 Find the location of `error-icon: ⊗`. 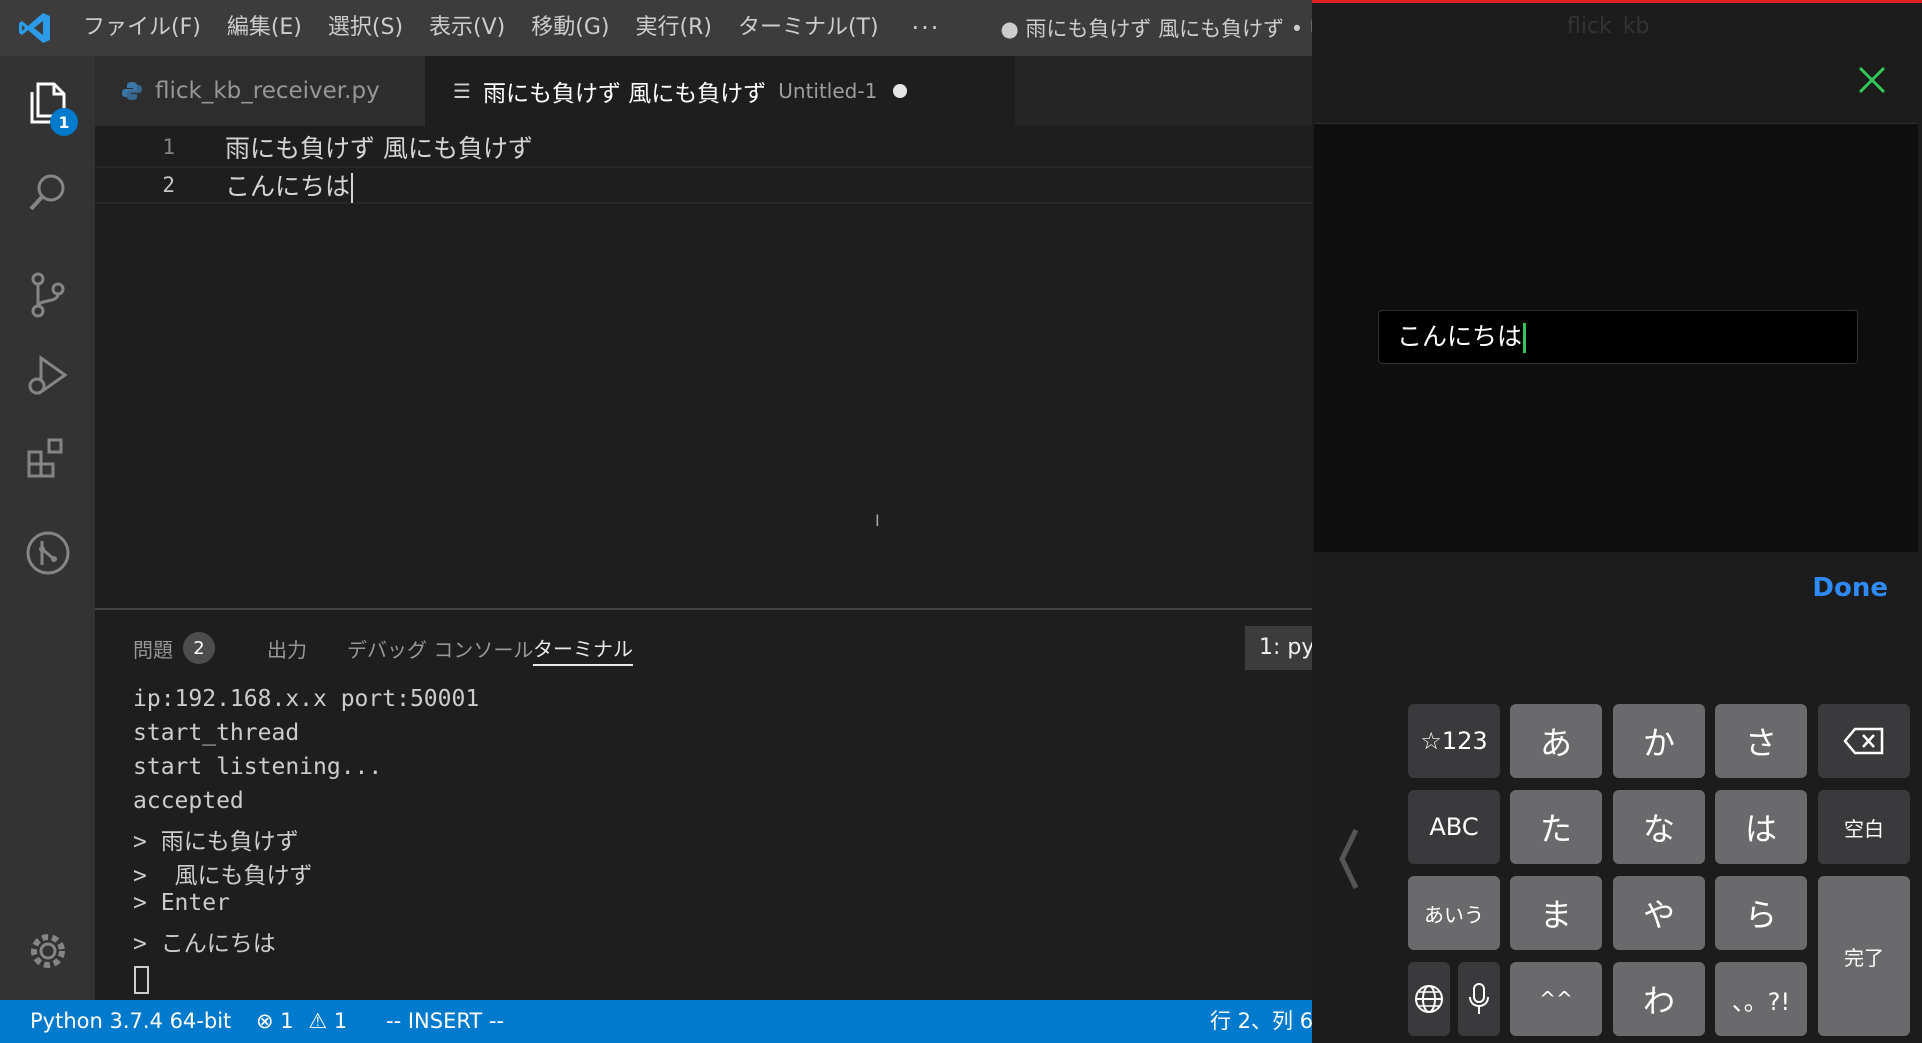

error-icon: ⊗ is located at coordinates (265, 1021).